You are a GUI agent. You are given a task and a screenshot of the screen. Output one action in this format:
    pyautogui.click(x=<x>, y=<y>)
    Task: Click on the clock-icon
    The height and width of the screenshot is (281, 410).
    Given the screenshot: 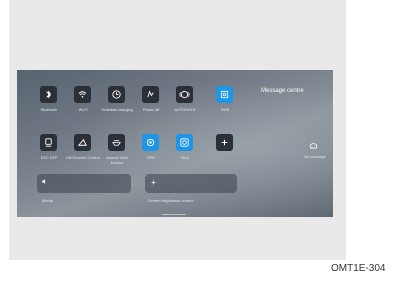 What is the action you would take?
    pyautogui.click(x=116, y=94)
    